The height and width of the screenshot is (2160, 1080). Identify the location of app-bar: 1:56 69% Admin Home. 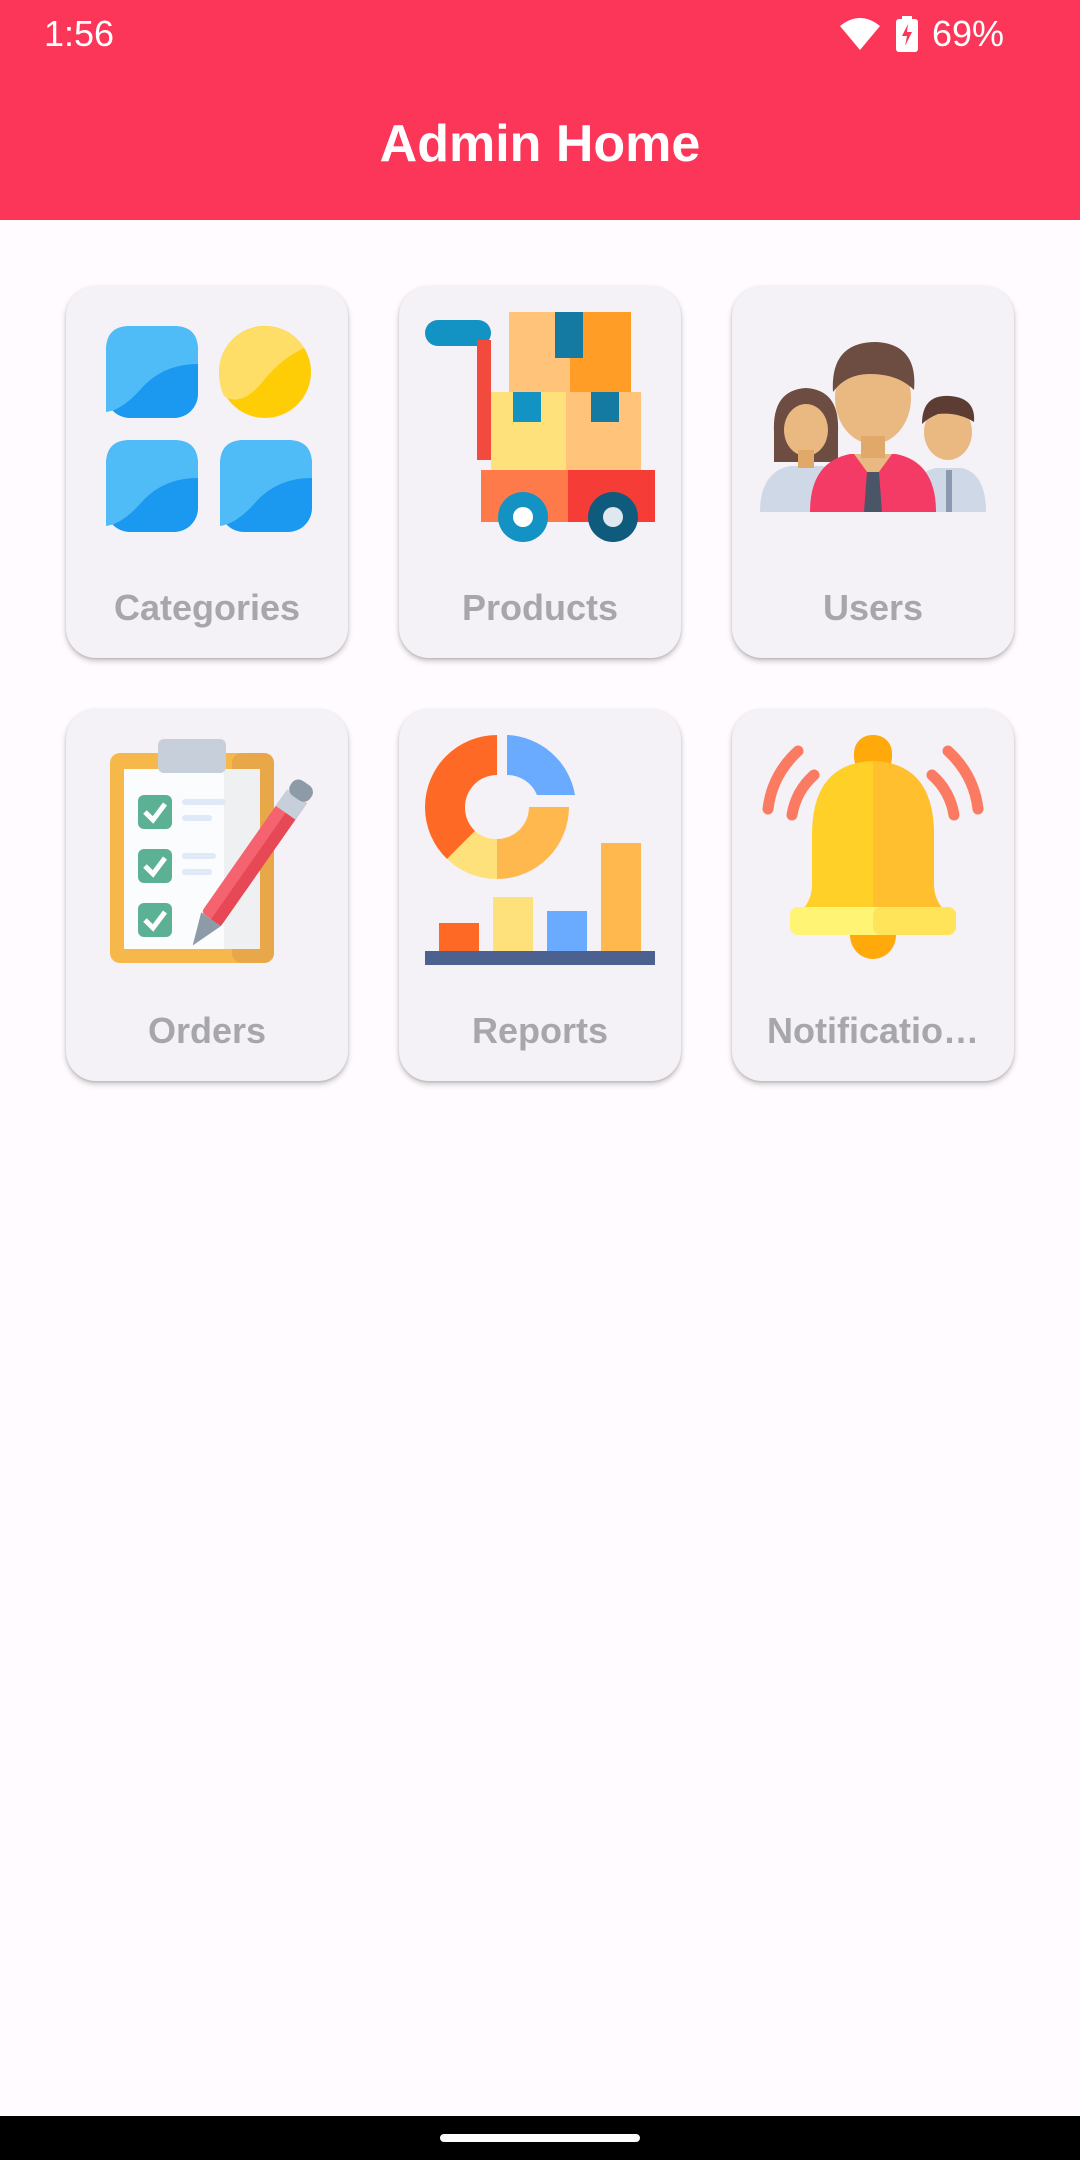
(540, 110).